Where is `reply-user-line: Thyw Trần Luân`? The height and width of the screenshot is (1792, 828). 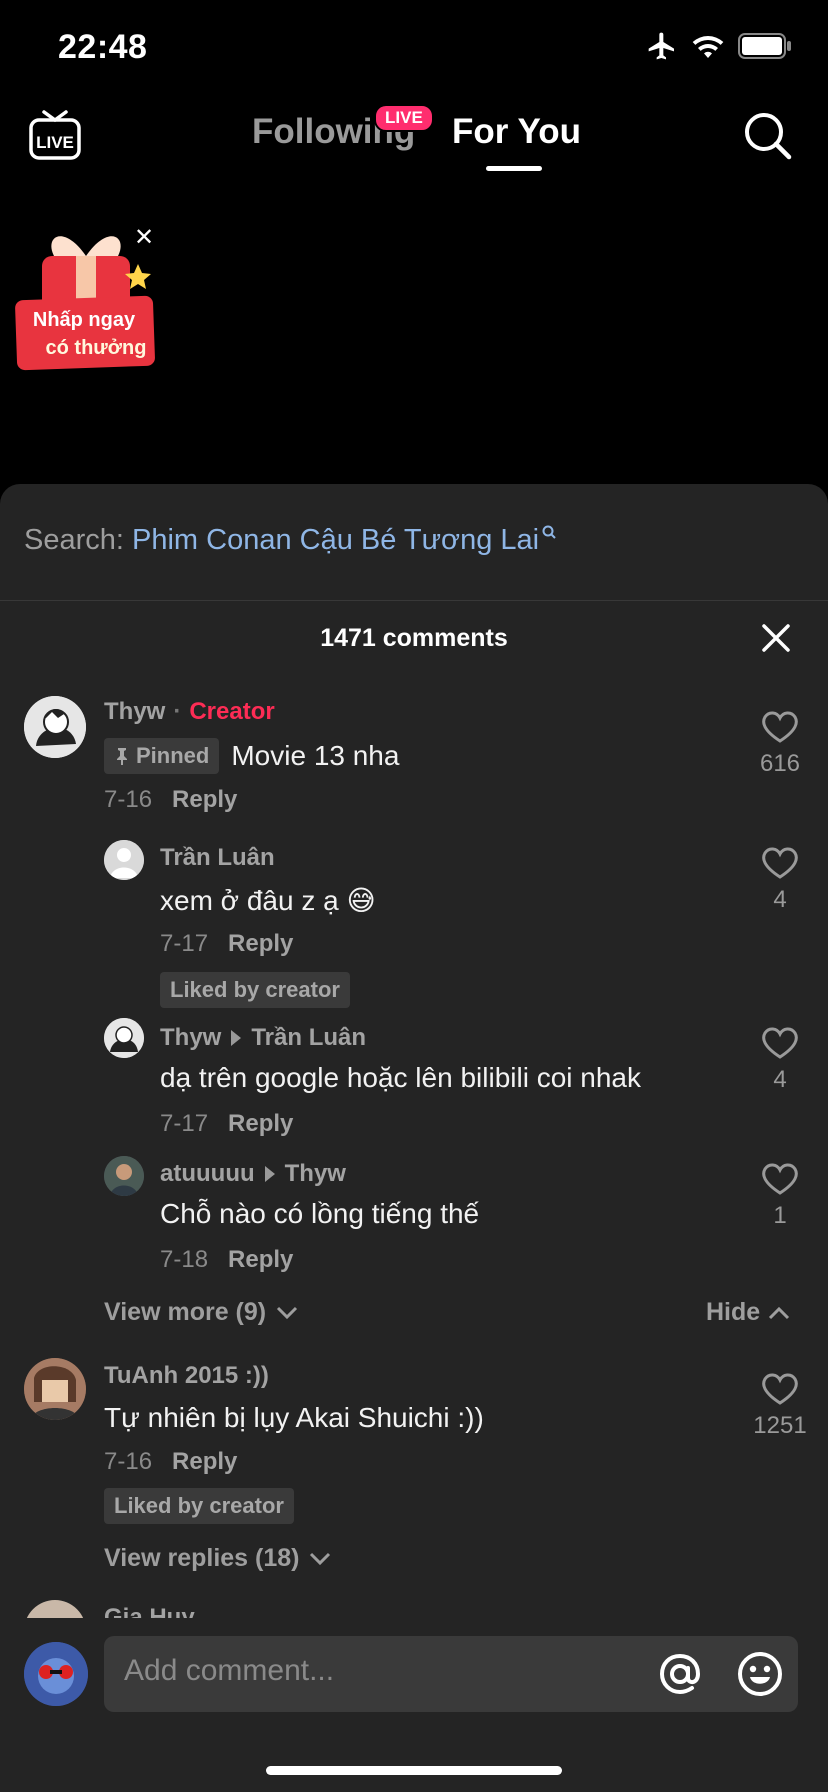 reply-user-line: Thyw Trần Luân is located at coordinates (263, 1038).